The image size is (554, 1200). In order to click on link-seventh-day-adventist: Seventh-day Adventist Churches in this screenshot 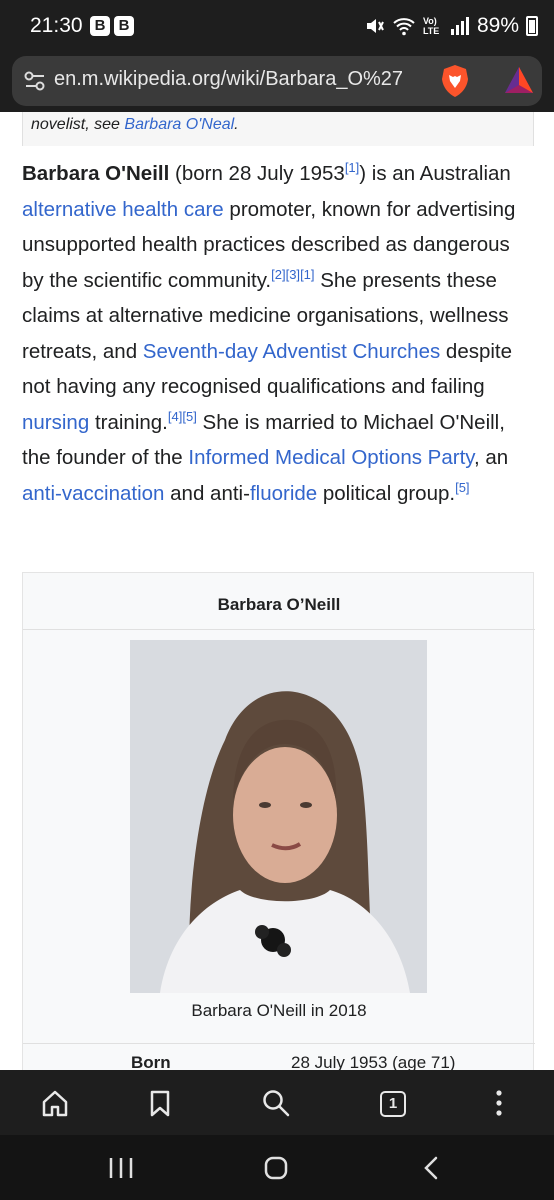, I will do `click(291, 351)`.